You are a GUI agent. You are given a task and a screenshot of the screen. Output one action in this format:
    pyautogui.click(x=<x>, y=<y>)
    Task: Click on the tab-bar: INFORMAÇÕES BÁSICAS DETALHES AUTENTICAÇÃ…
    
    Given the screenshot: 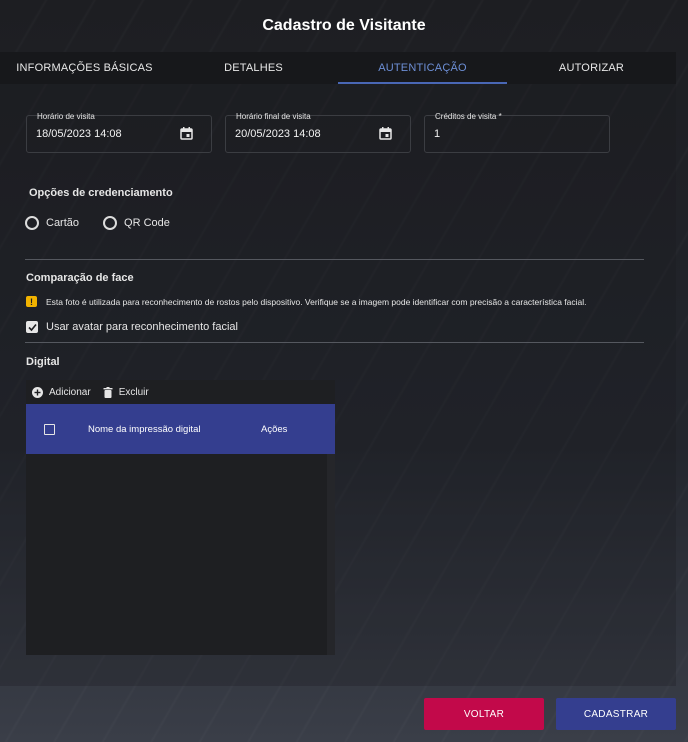 What is the action you would take?
    pyautogui.click(x=338, y=68)
    